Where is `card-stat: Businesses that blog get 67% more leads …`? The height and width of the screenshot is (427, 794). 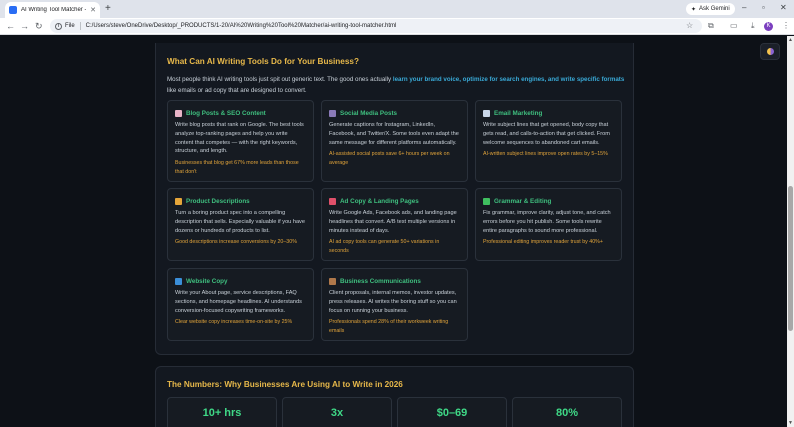
card-stat: Businesses that blog get 67% more leads … is located at coordinates (237, 167).